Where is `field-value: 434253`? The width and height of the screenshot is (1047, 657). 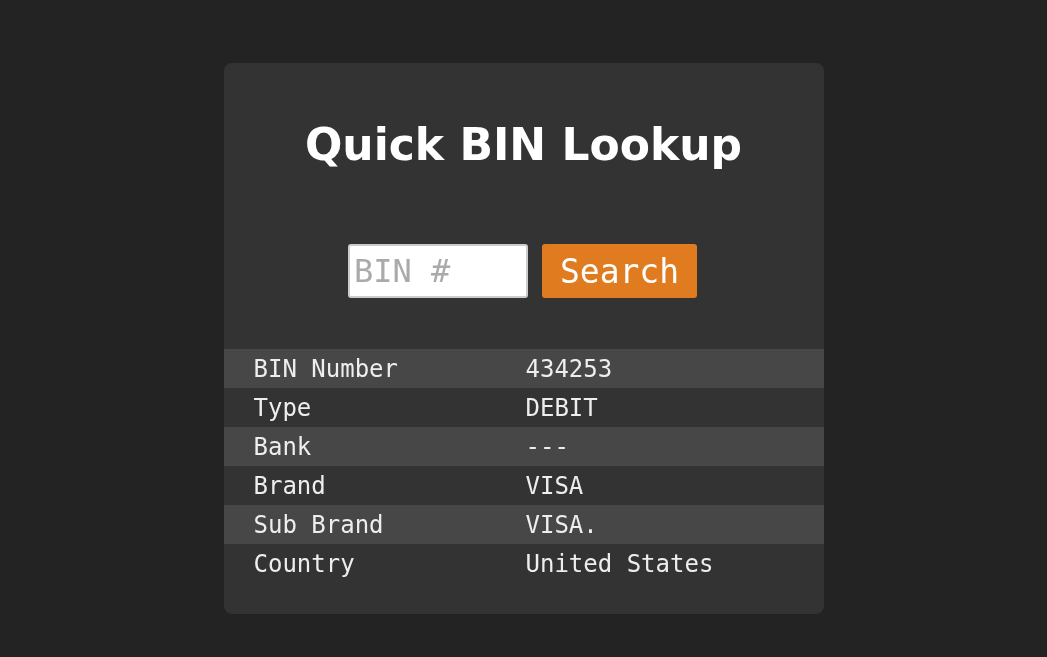 field-value: 434253 is located at coordinates (569, 368).